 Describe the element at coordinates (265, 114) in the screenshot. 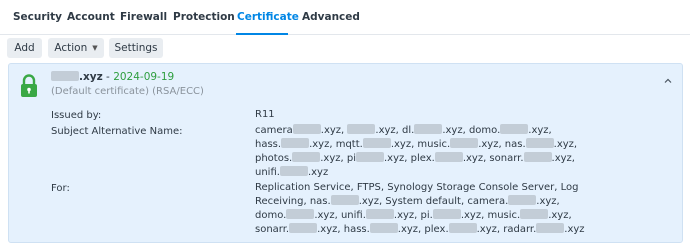

I see `issued-by-value: R11` at that location.